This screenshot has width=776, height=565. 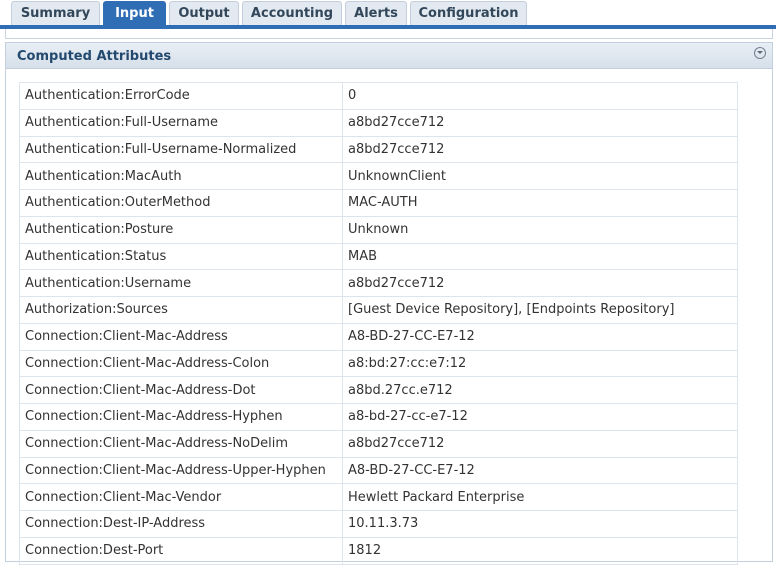 What do you see at coordinates (181, 363) in the screenshot?
I see `attribute-name: Connection:Client-Mac-Address-Colon` at bounding box center [181, 363].